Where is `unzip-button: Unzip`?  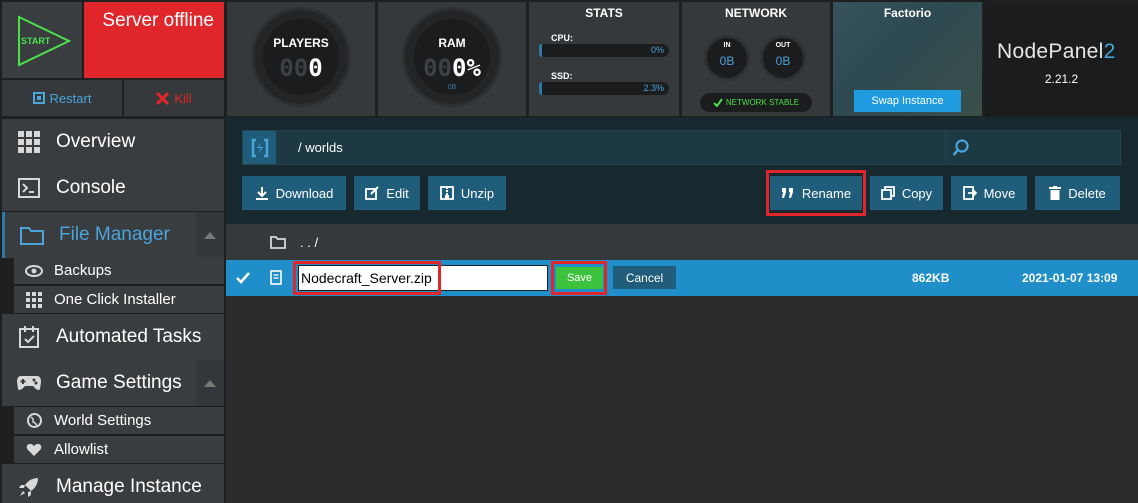
unzip-button: Unzip is located at coordinates (467, 193).